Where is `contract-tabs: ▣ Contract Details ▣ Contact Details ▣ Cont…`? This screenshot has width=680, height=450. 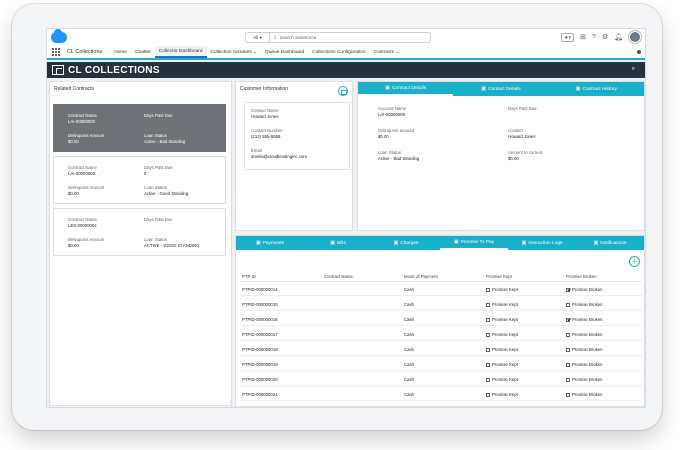
contract-tabs: ▣ Contract Details ▣ Contact Details ▣ Cont… is located at coordinates (501, 89).